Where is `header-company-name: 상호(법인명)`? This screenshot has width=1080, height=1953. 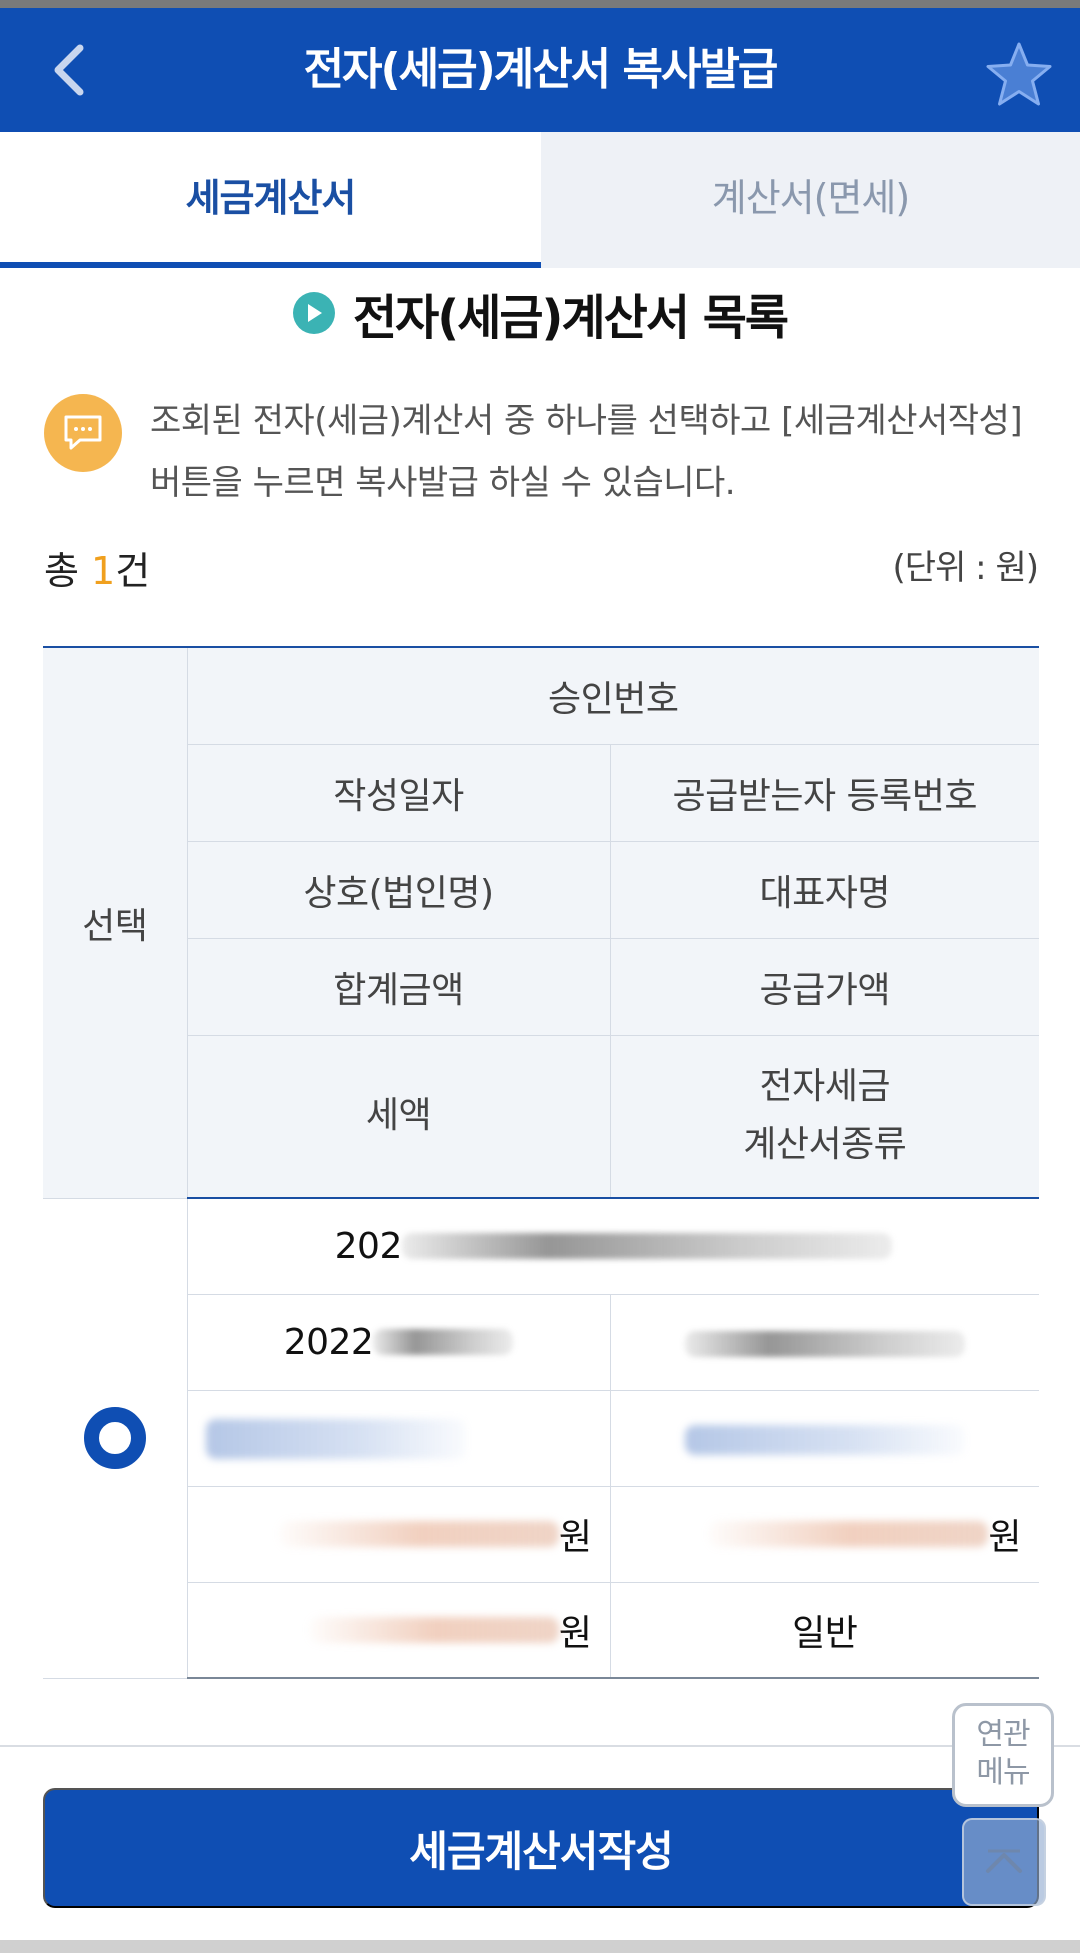
header-company-name: 상호(법인명) is located at coordinates (398, 889).